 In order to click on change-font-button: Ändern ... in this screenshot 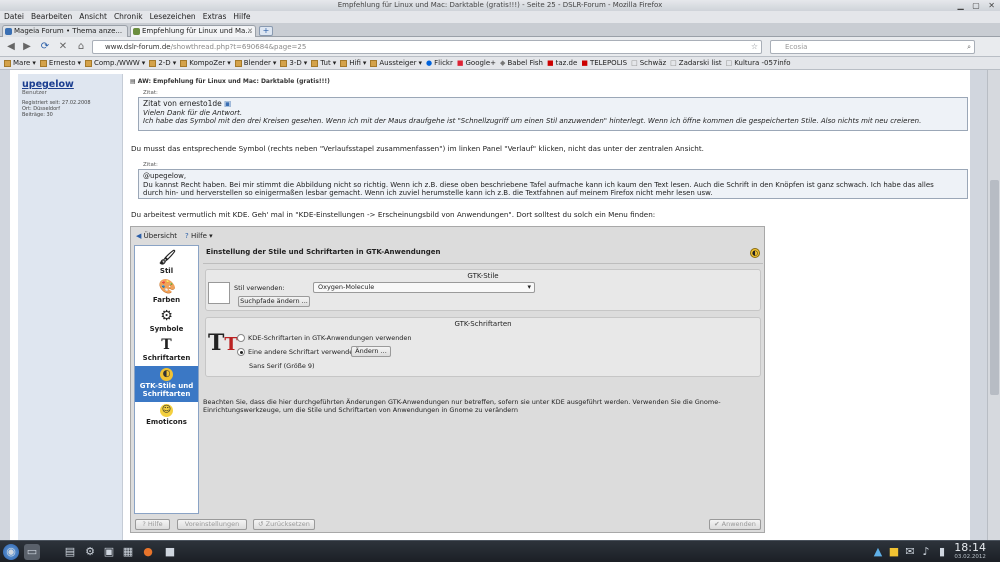, I will do `click(371, 351)`.